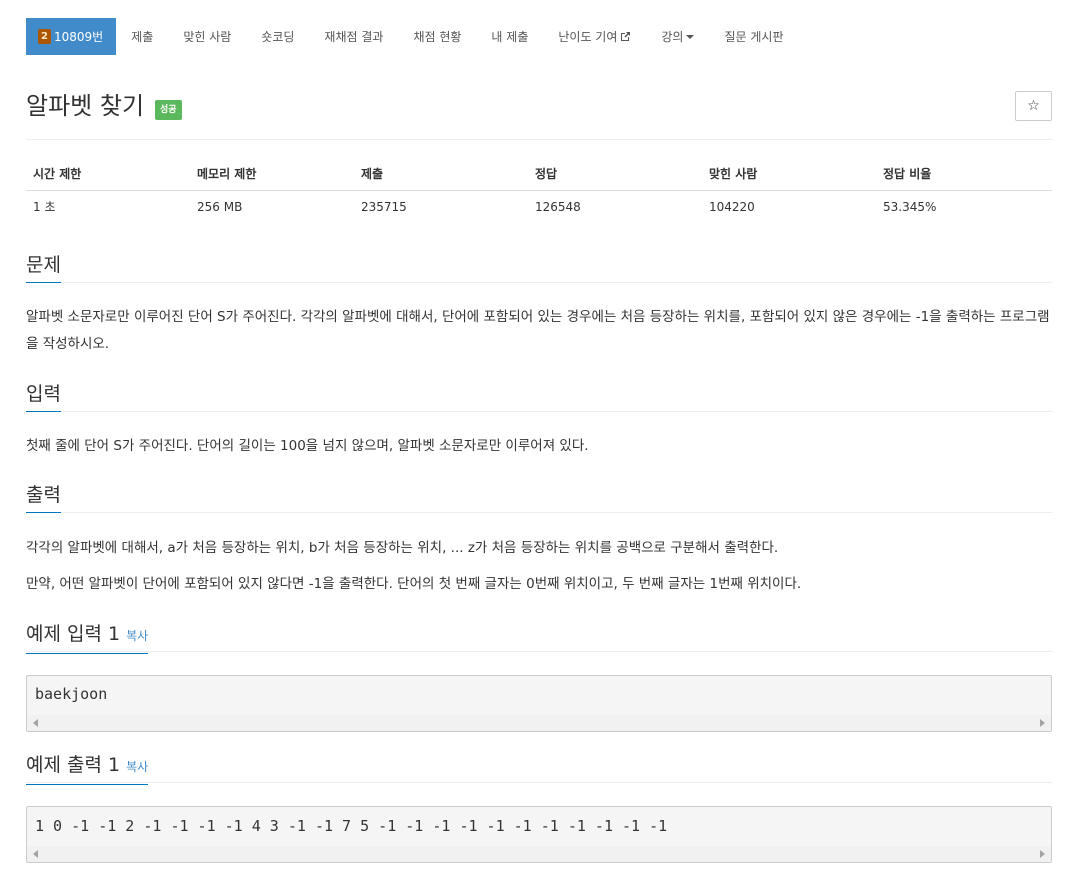  I want to click on value-submissions: 235715, so click(384, 206).